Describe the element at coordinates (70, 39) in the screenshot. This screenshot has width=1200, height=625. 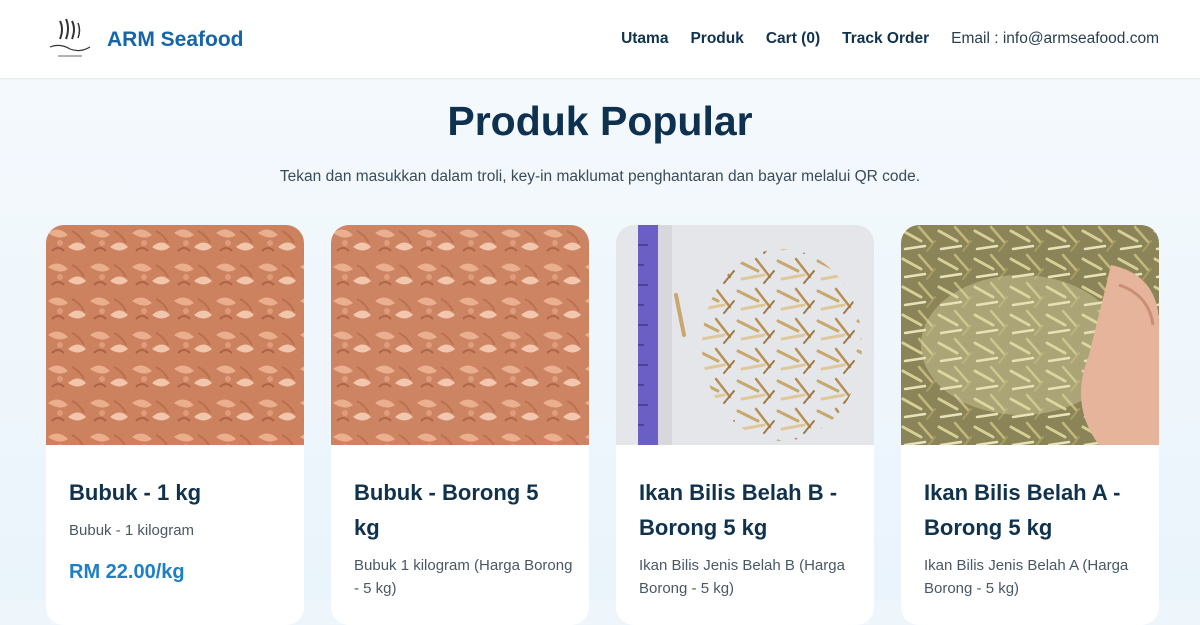
I see `brand-logo-icon` at that location.